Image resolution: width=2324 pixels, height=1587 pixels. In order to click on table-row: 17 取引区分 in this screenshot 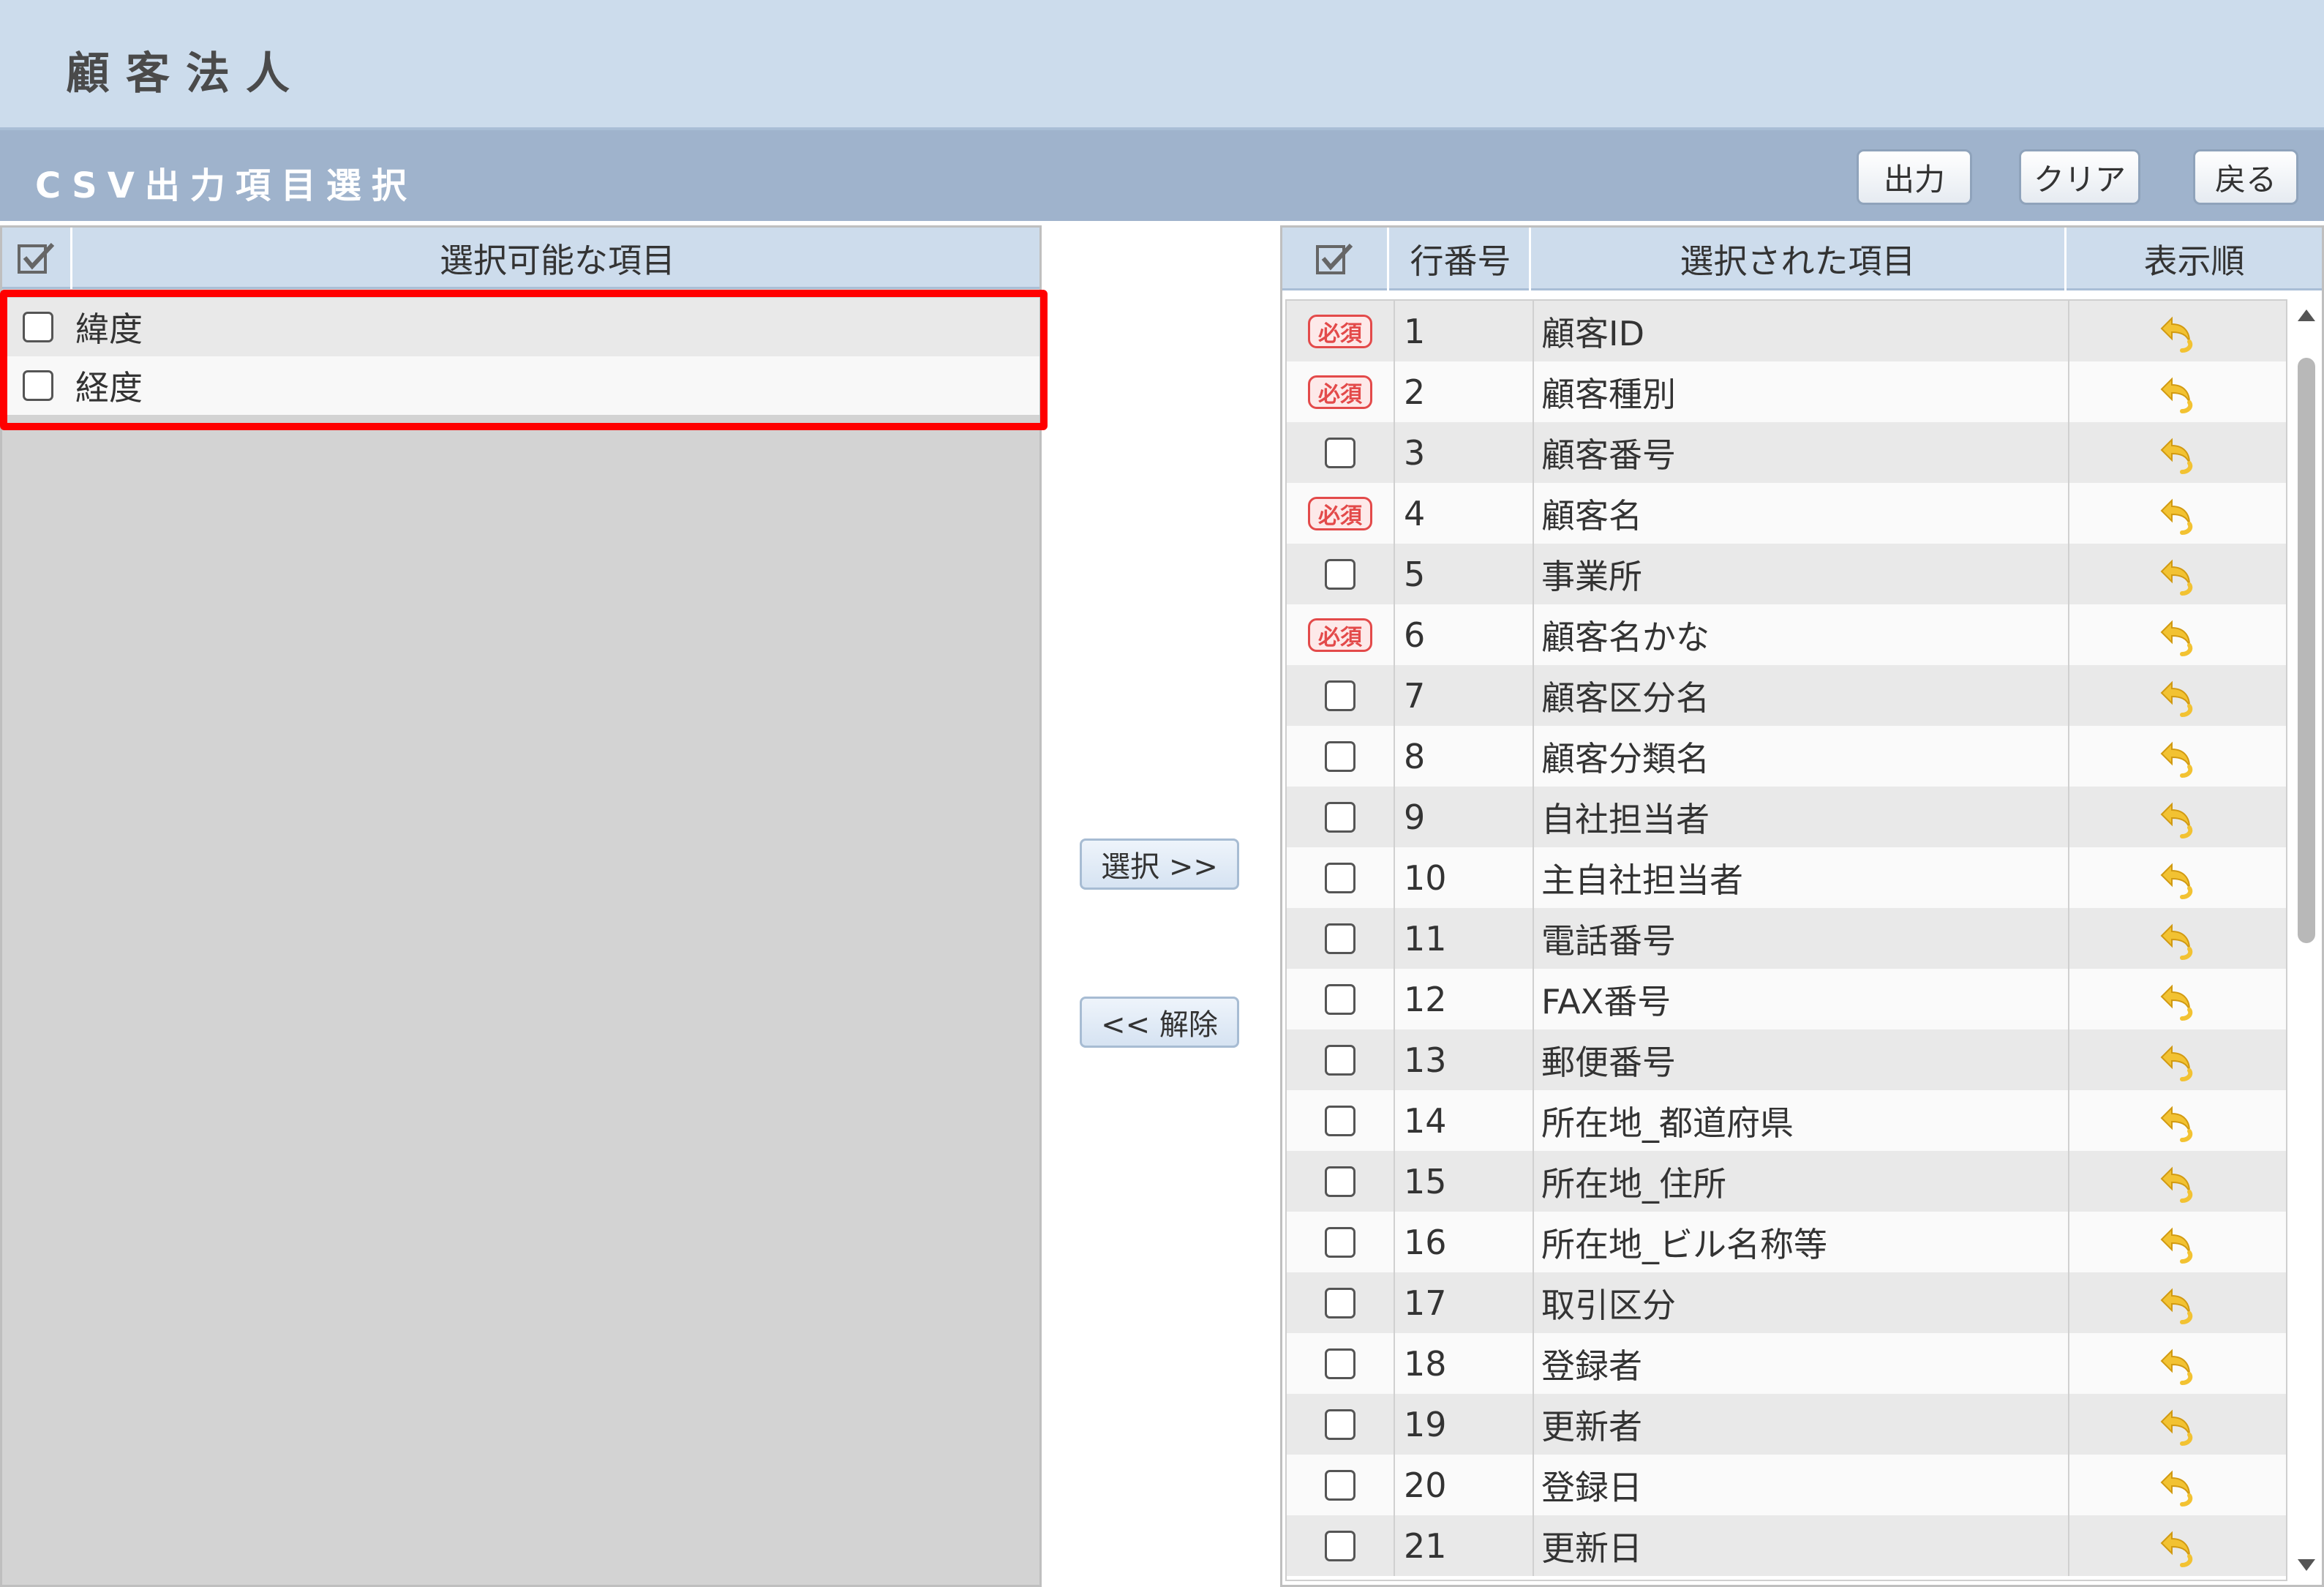, I will do `click(1786, 1302)`.